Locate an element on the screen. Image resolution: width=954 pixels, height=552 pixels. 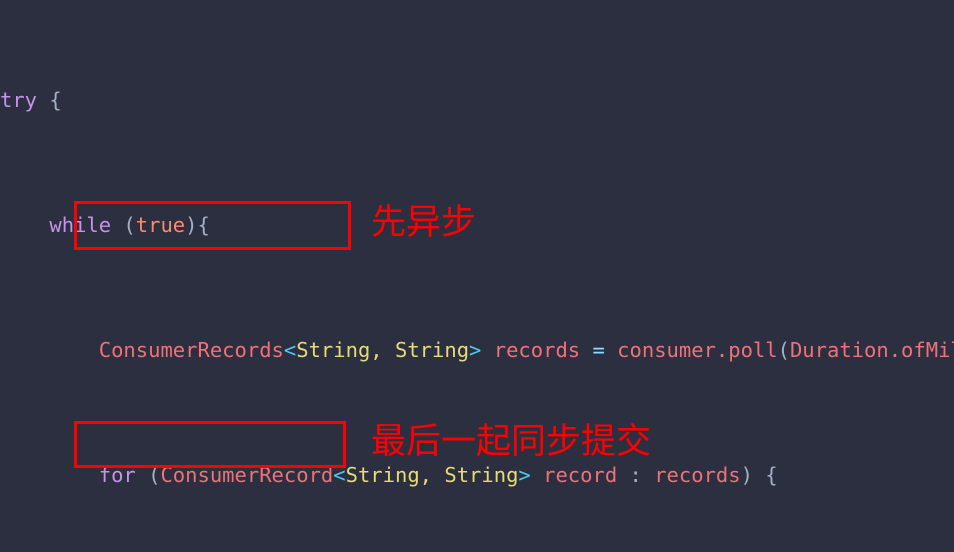
literal-true: true is located at coordinates (160, 225).